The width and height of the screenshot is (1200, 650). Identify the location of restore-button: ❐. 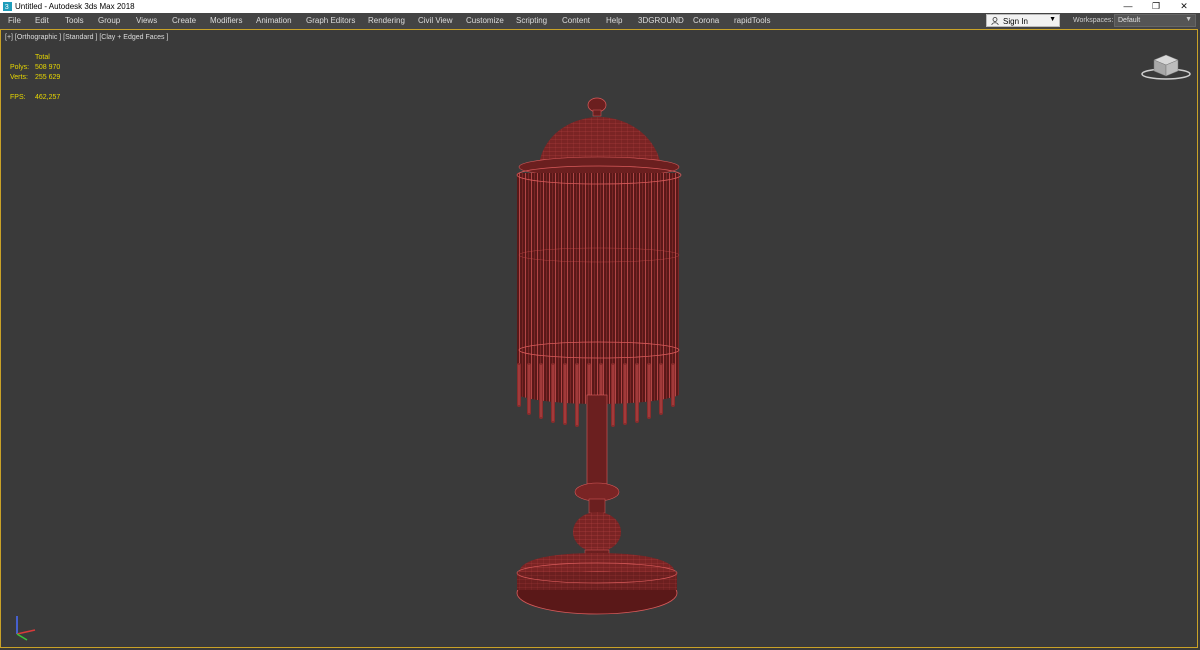
(1156, 6).